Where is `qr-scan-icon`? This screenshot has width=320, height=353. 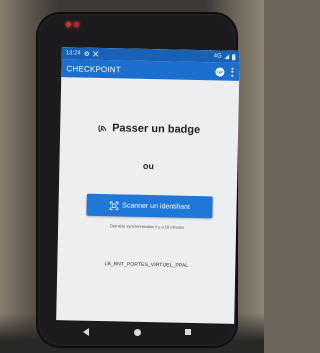 qr-scan-icon is located at coordinates (114, 205).